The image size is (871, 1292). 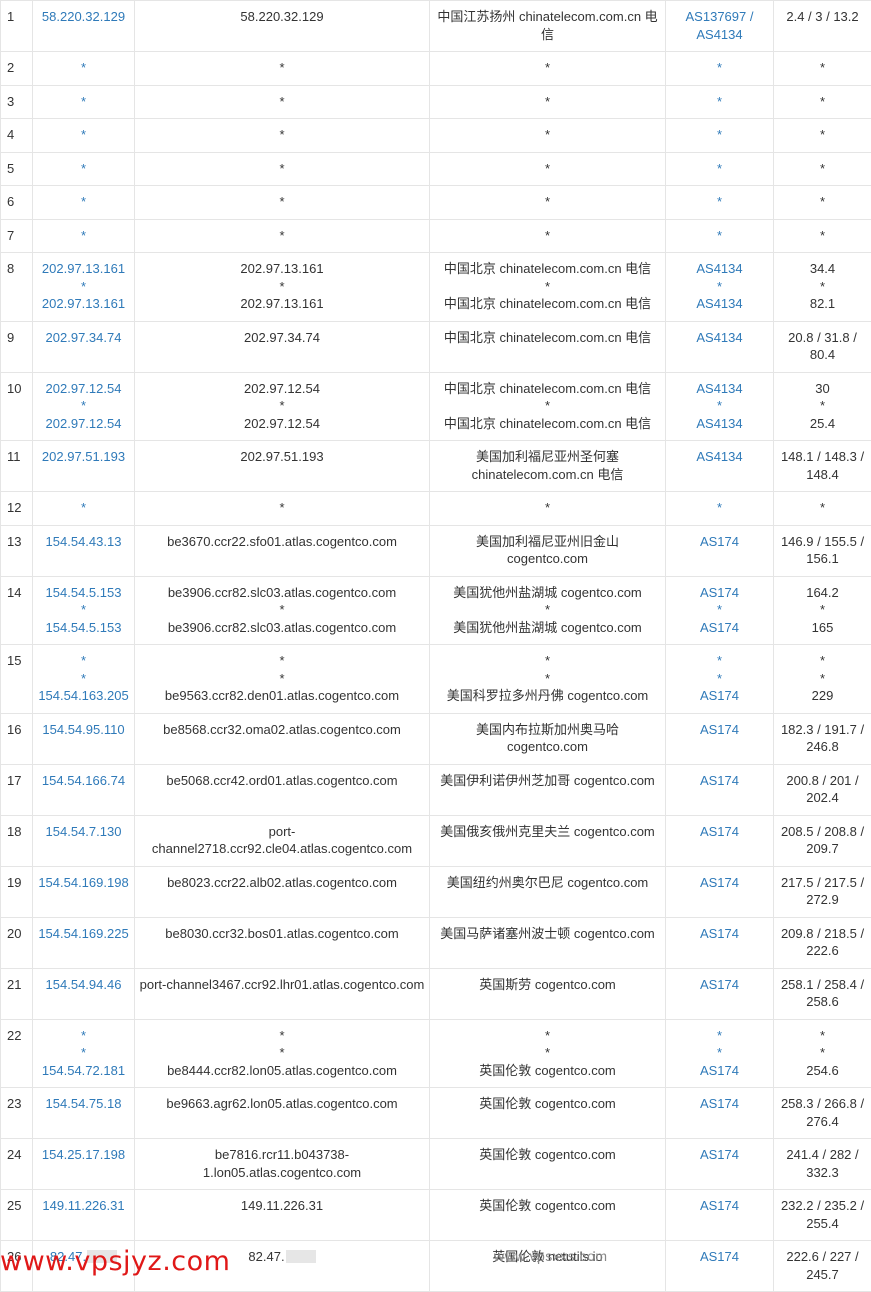 I want to click on hop-location: 美国科罗拉多州丹佛 cogentco.com, so click(x=547, y=696).